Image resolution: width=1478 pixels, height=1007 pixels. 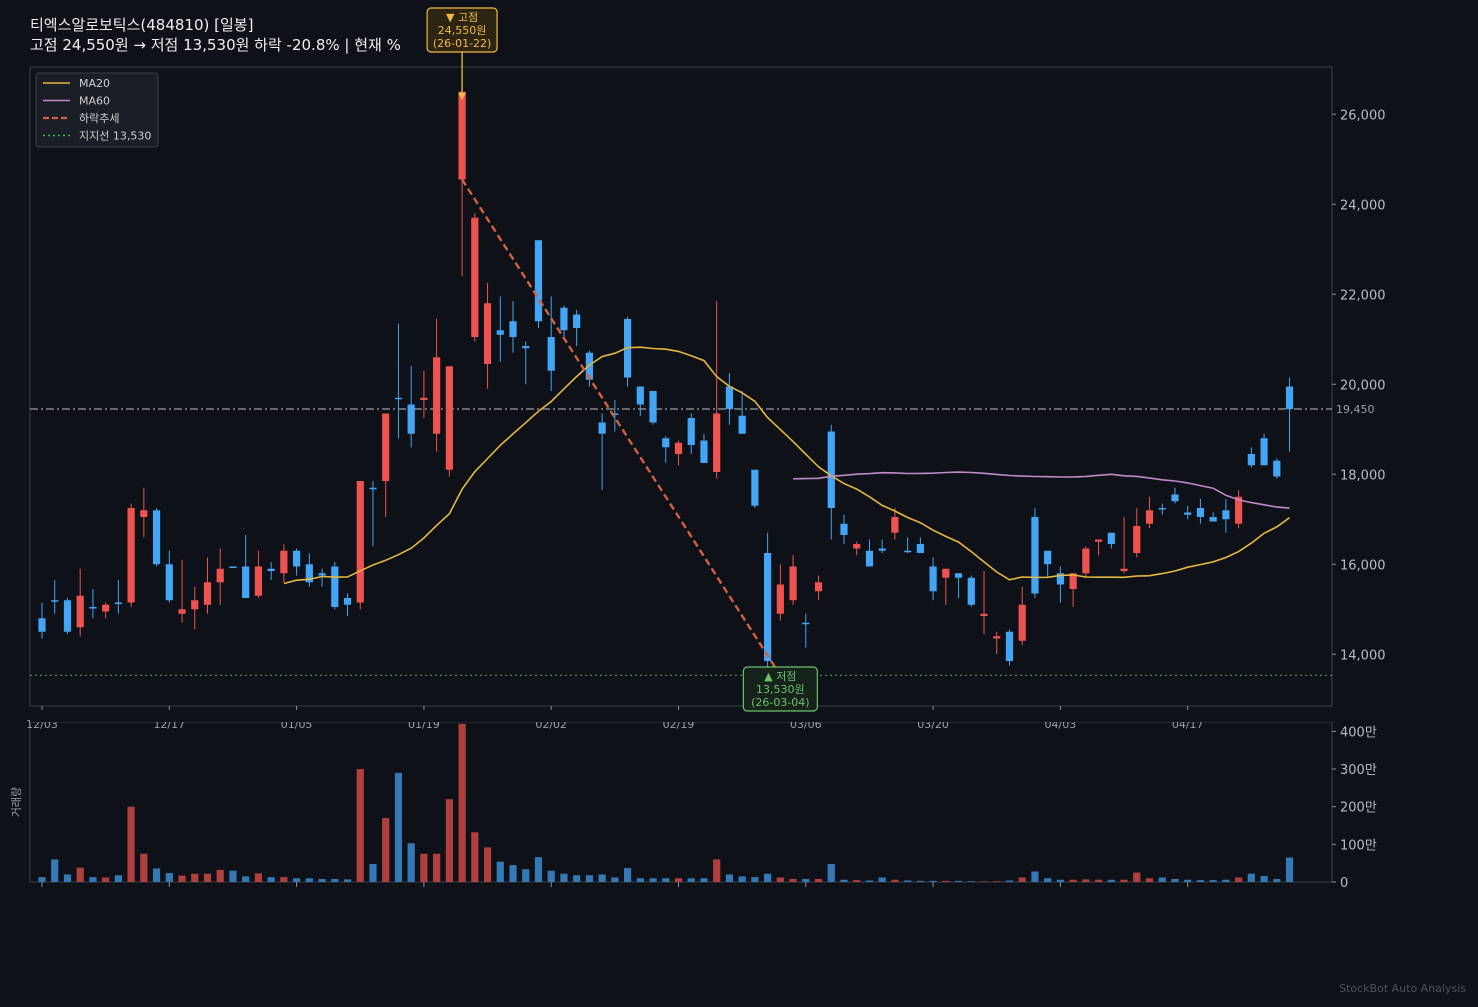 What do you see at coordinates (1358, 770) in the screenshot?
I see `volume-ytick-label: 300만` at bounding box center [1358, 770].